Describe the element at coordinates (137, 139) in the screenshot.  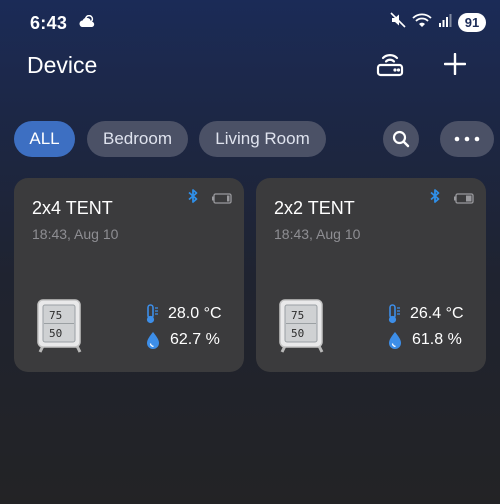
I see `filter-chip-bedroom: Bedroom` at that location.